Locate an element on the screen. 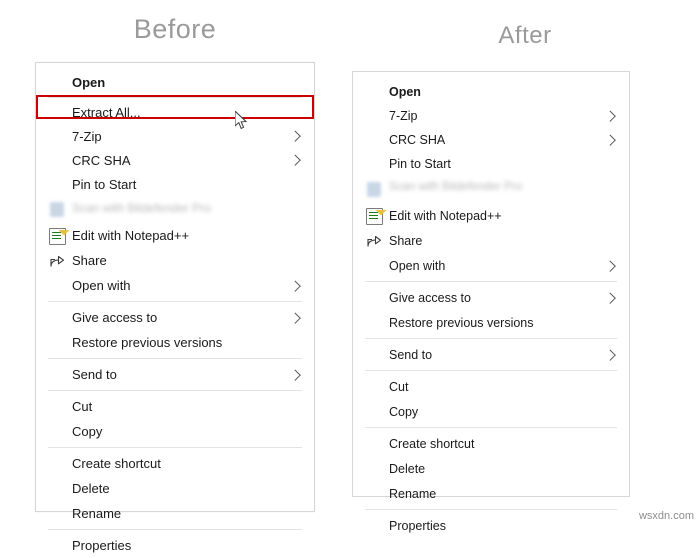 The image size is (700, 558). menu-item-label: Pin to Start is located at coordinates (104, 184).